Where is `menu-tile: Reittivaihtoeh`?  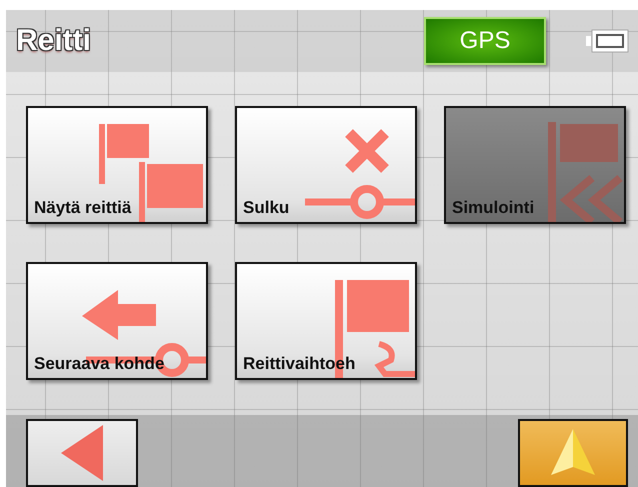 menu-tile: Reittivaihtoeh is located at coordinates (326, 321).